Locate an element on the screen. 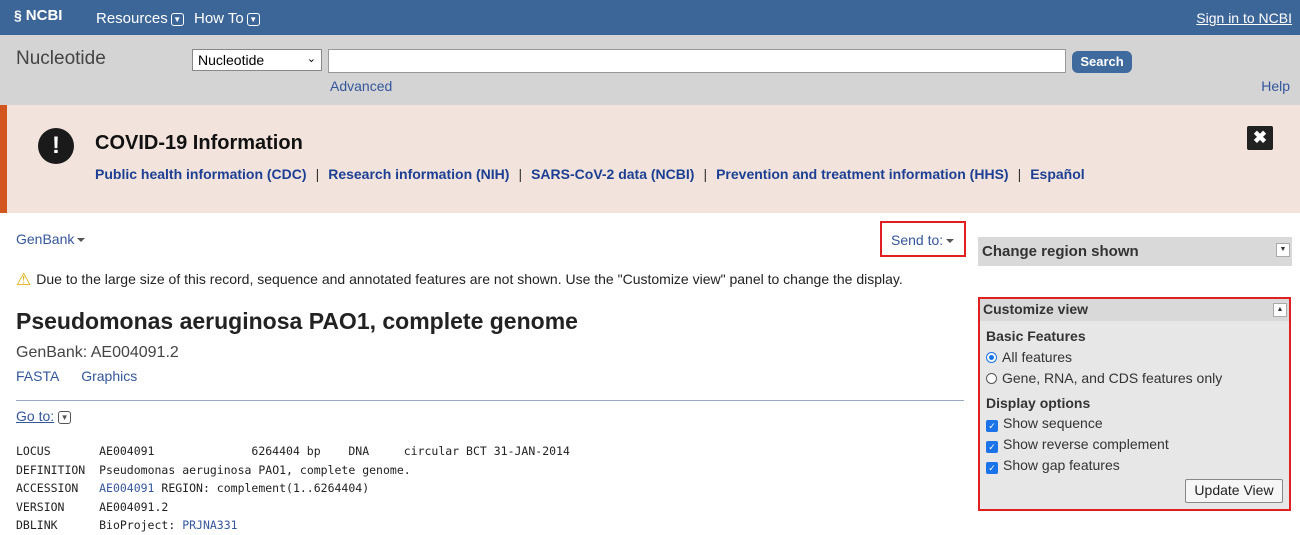  send-to-menu: Send to: is located at coordinates (923, 239).